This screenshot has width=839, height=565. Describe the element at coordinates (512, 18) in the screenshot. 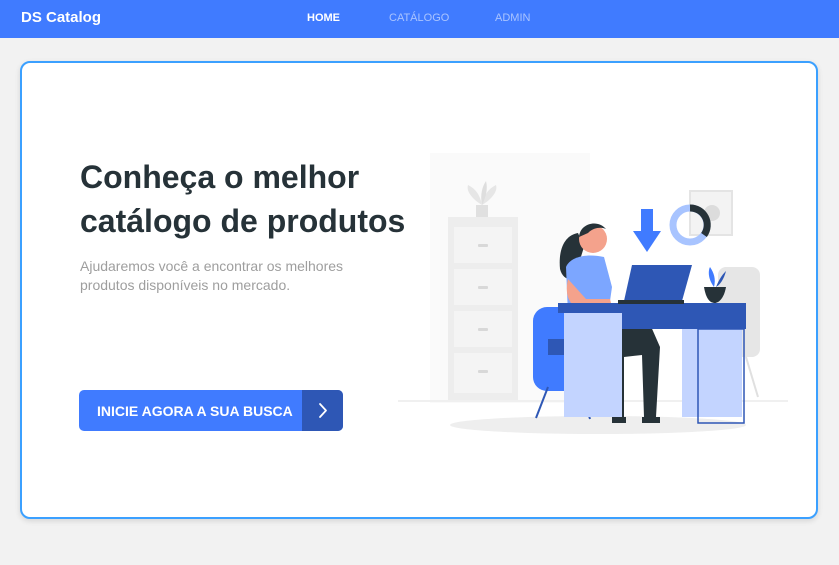

I see `nav-link-admin: ADMIN` at that location.